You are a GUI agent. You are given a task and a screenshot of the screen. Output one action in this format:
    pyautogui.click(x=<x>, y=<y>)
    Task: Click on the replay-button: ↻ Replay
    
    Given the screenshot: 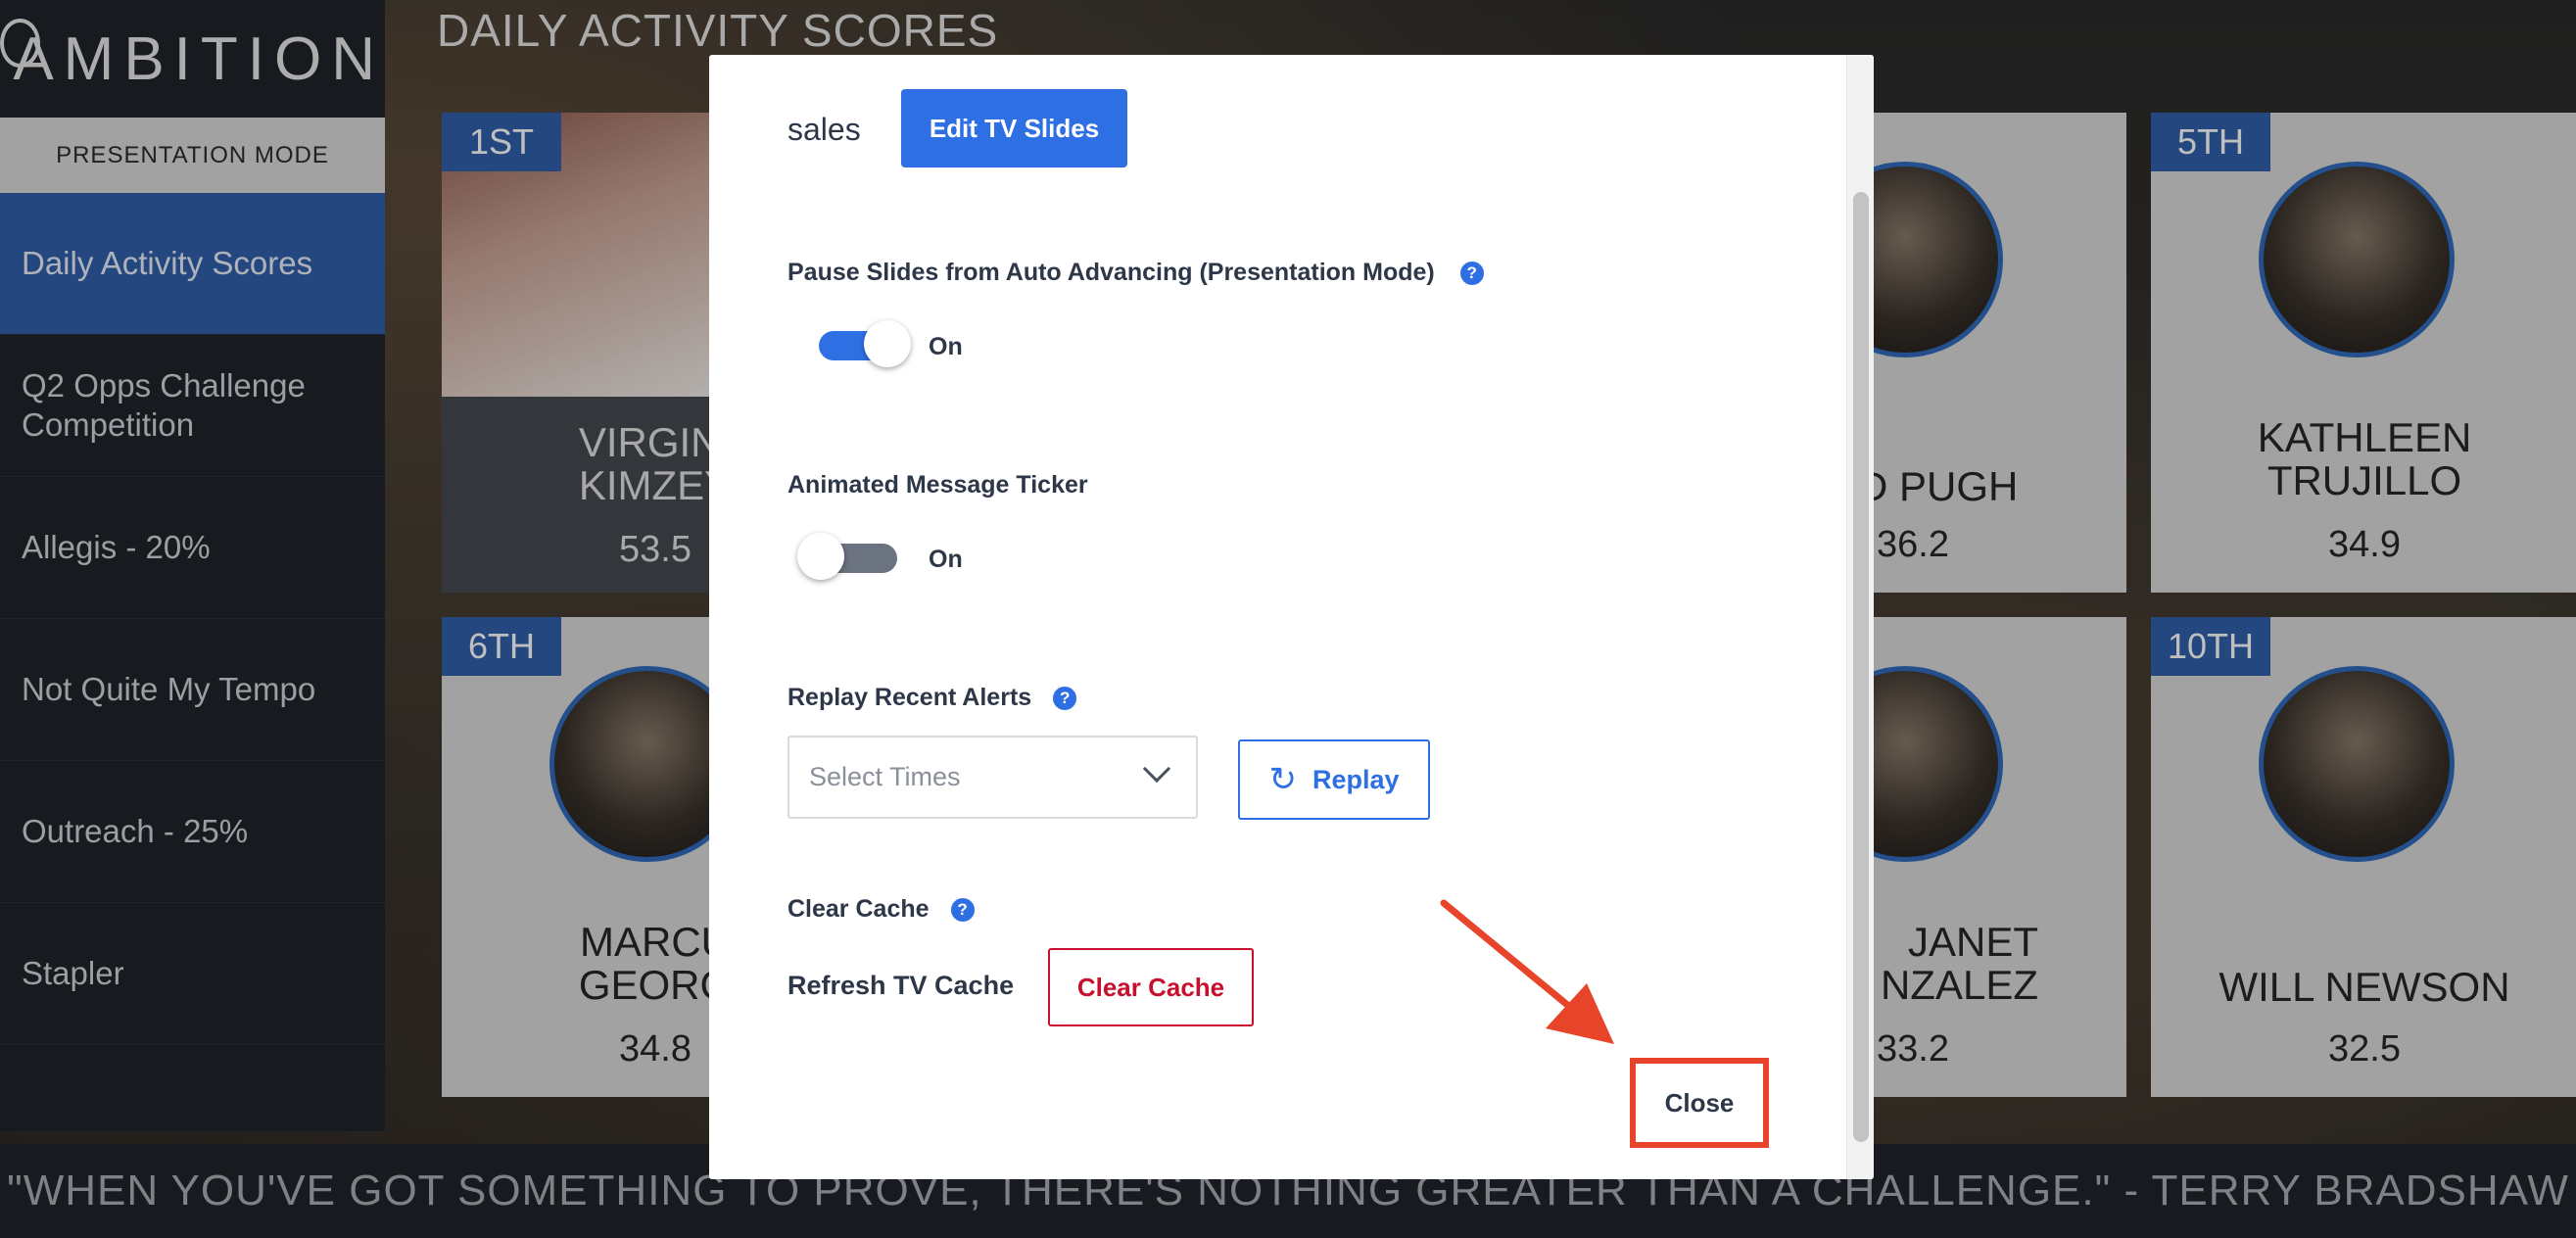 What is the action you would take?
    pyautogui.click(x=1334, y=779)
    